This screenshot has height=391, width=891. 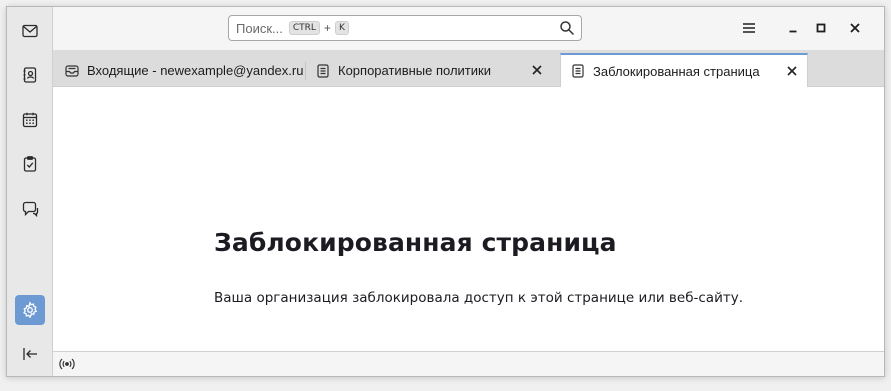 I want to click on title-bar: Поиск... CTRL + K, so click(x=468, y=28).